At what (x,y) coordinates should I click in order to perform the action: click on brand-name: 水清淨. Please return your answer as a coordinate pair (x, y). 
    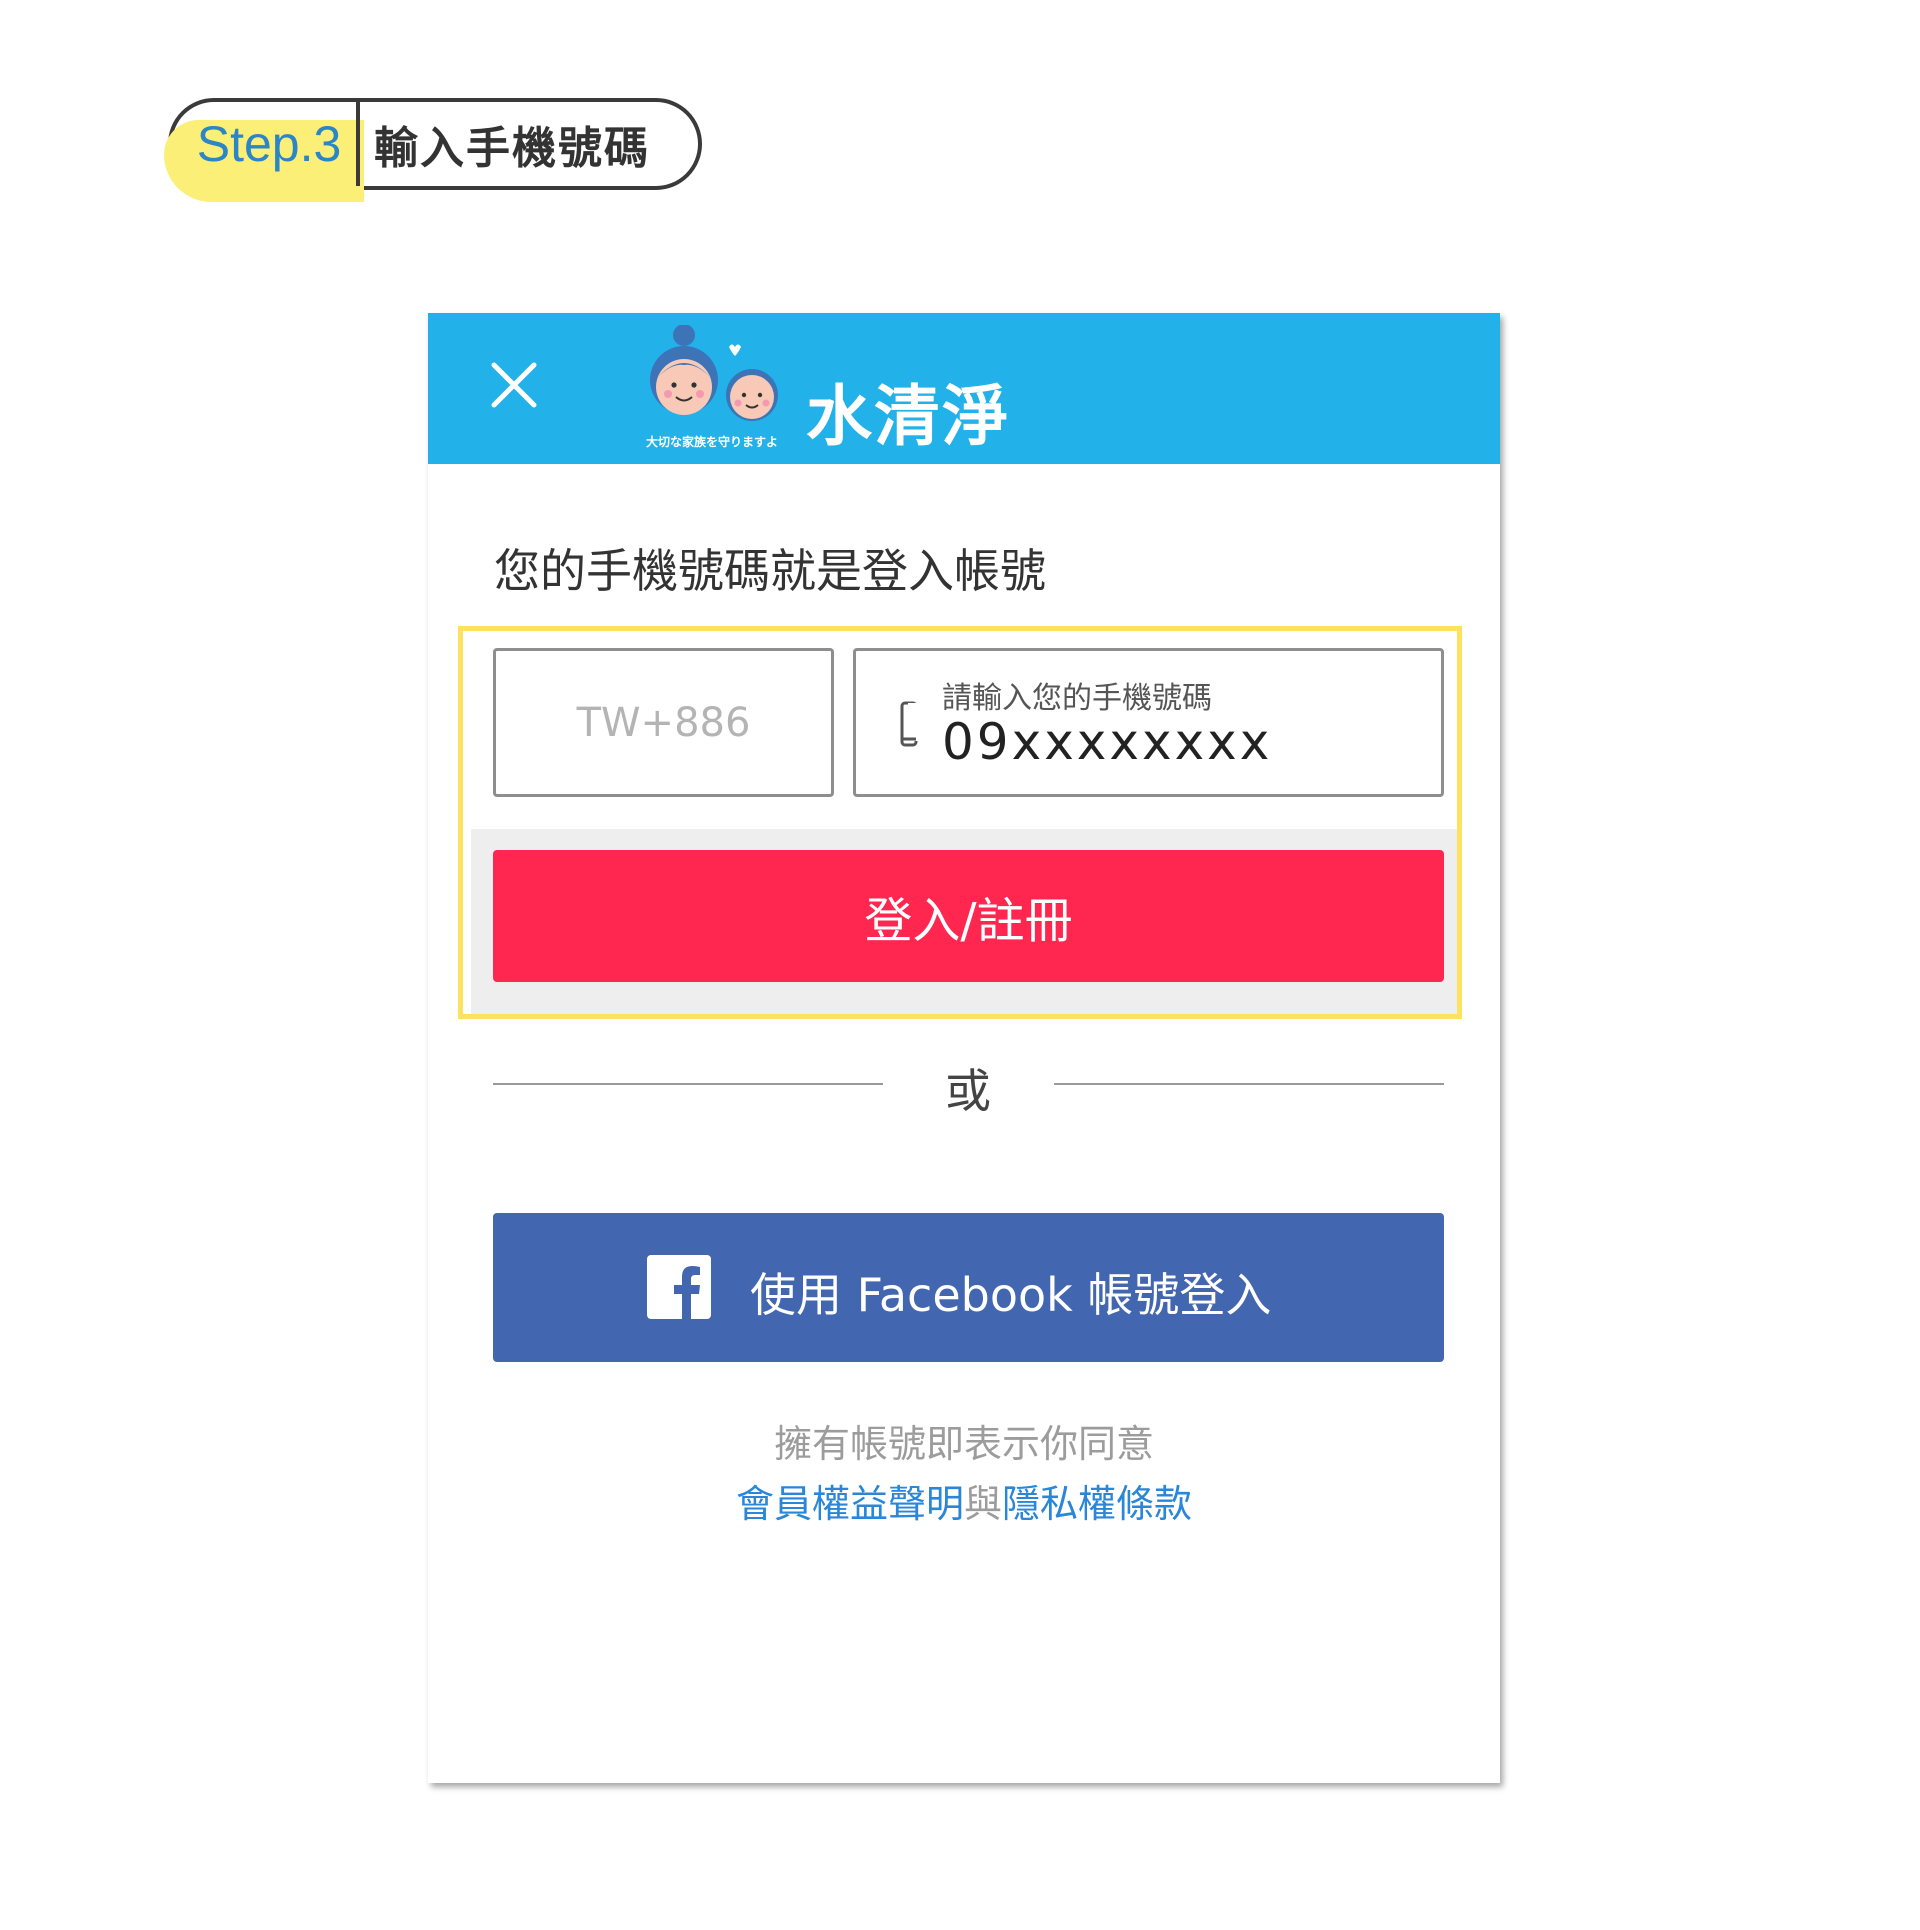
    Looking at the image, I should click on (908, 416).